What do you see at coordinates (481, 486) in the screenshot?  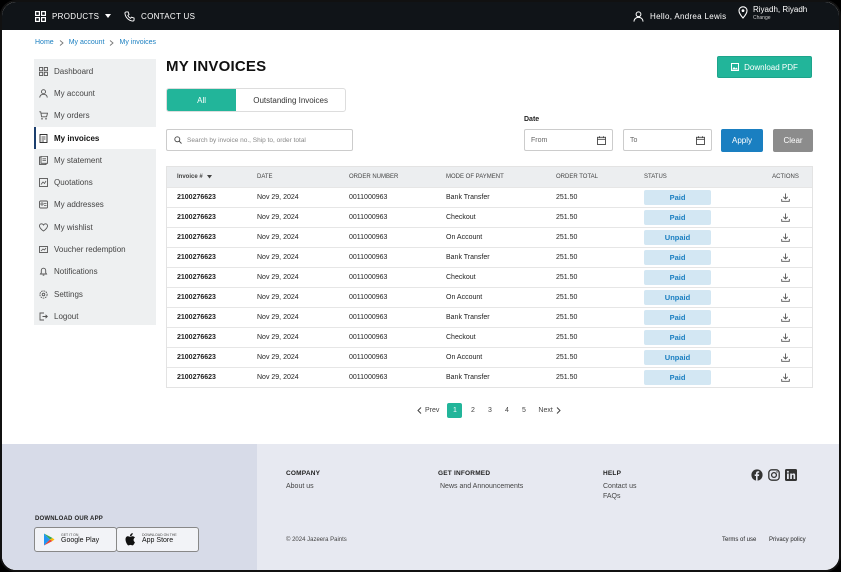 I see `footer-link-news: News and Announcements` at bounding box center [481, 486].